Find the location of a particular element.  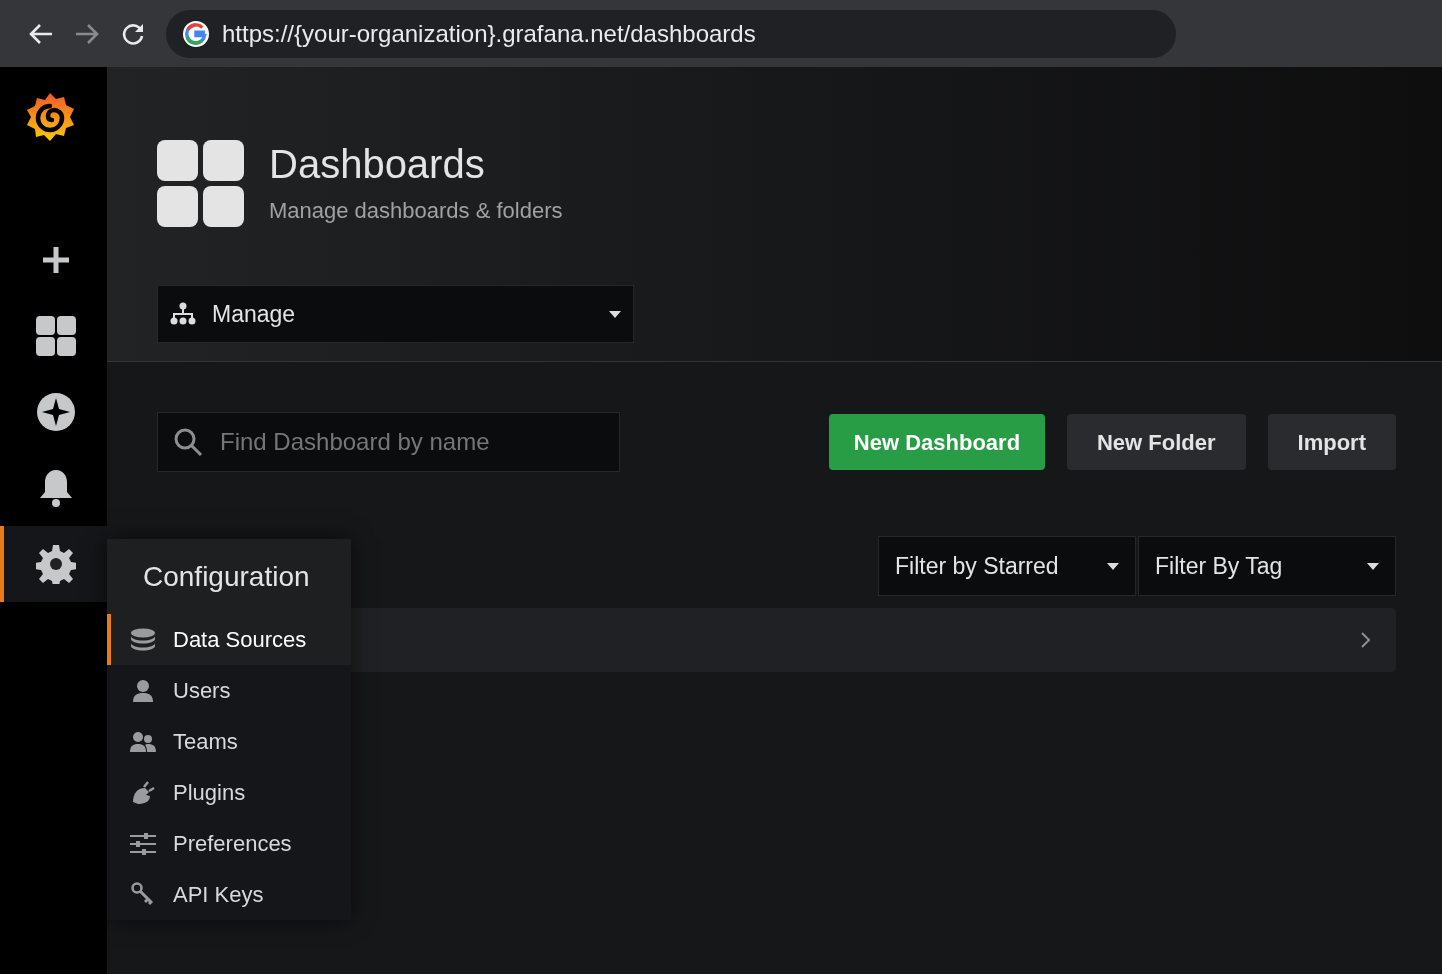

secondary-button: Import is located at coordinates (1331, 442).